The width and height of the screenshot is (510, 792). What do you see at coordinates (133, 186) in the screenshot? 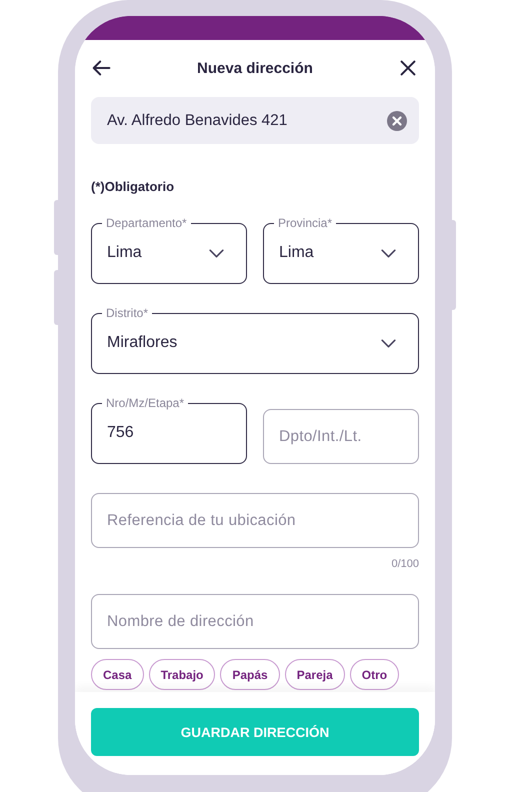
I see `required-note: (*)Obligatorio` at bounding box center [133, 186].